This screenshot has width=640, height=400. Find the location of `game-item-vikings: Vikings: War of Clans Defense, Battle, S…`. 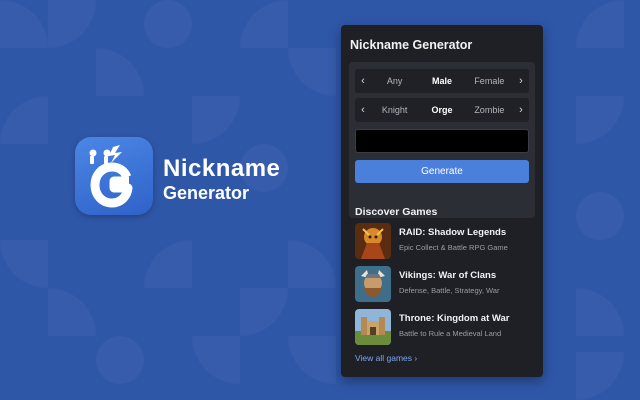

game-item-vikings: Vikings: War of Clans Defense, Battle, S… is located at coordinates (445, 284).